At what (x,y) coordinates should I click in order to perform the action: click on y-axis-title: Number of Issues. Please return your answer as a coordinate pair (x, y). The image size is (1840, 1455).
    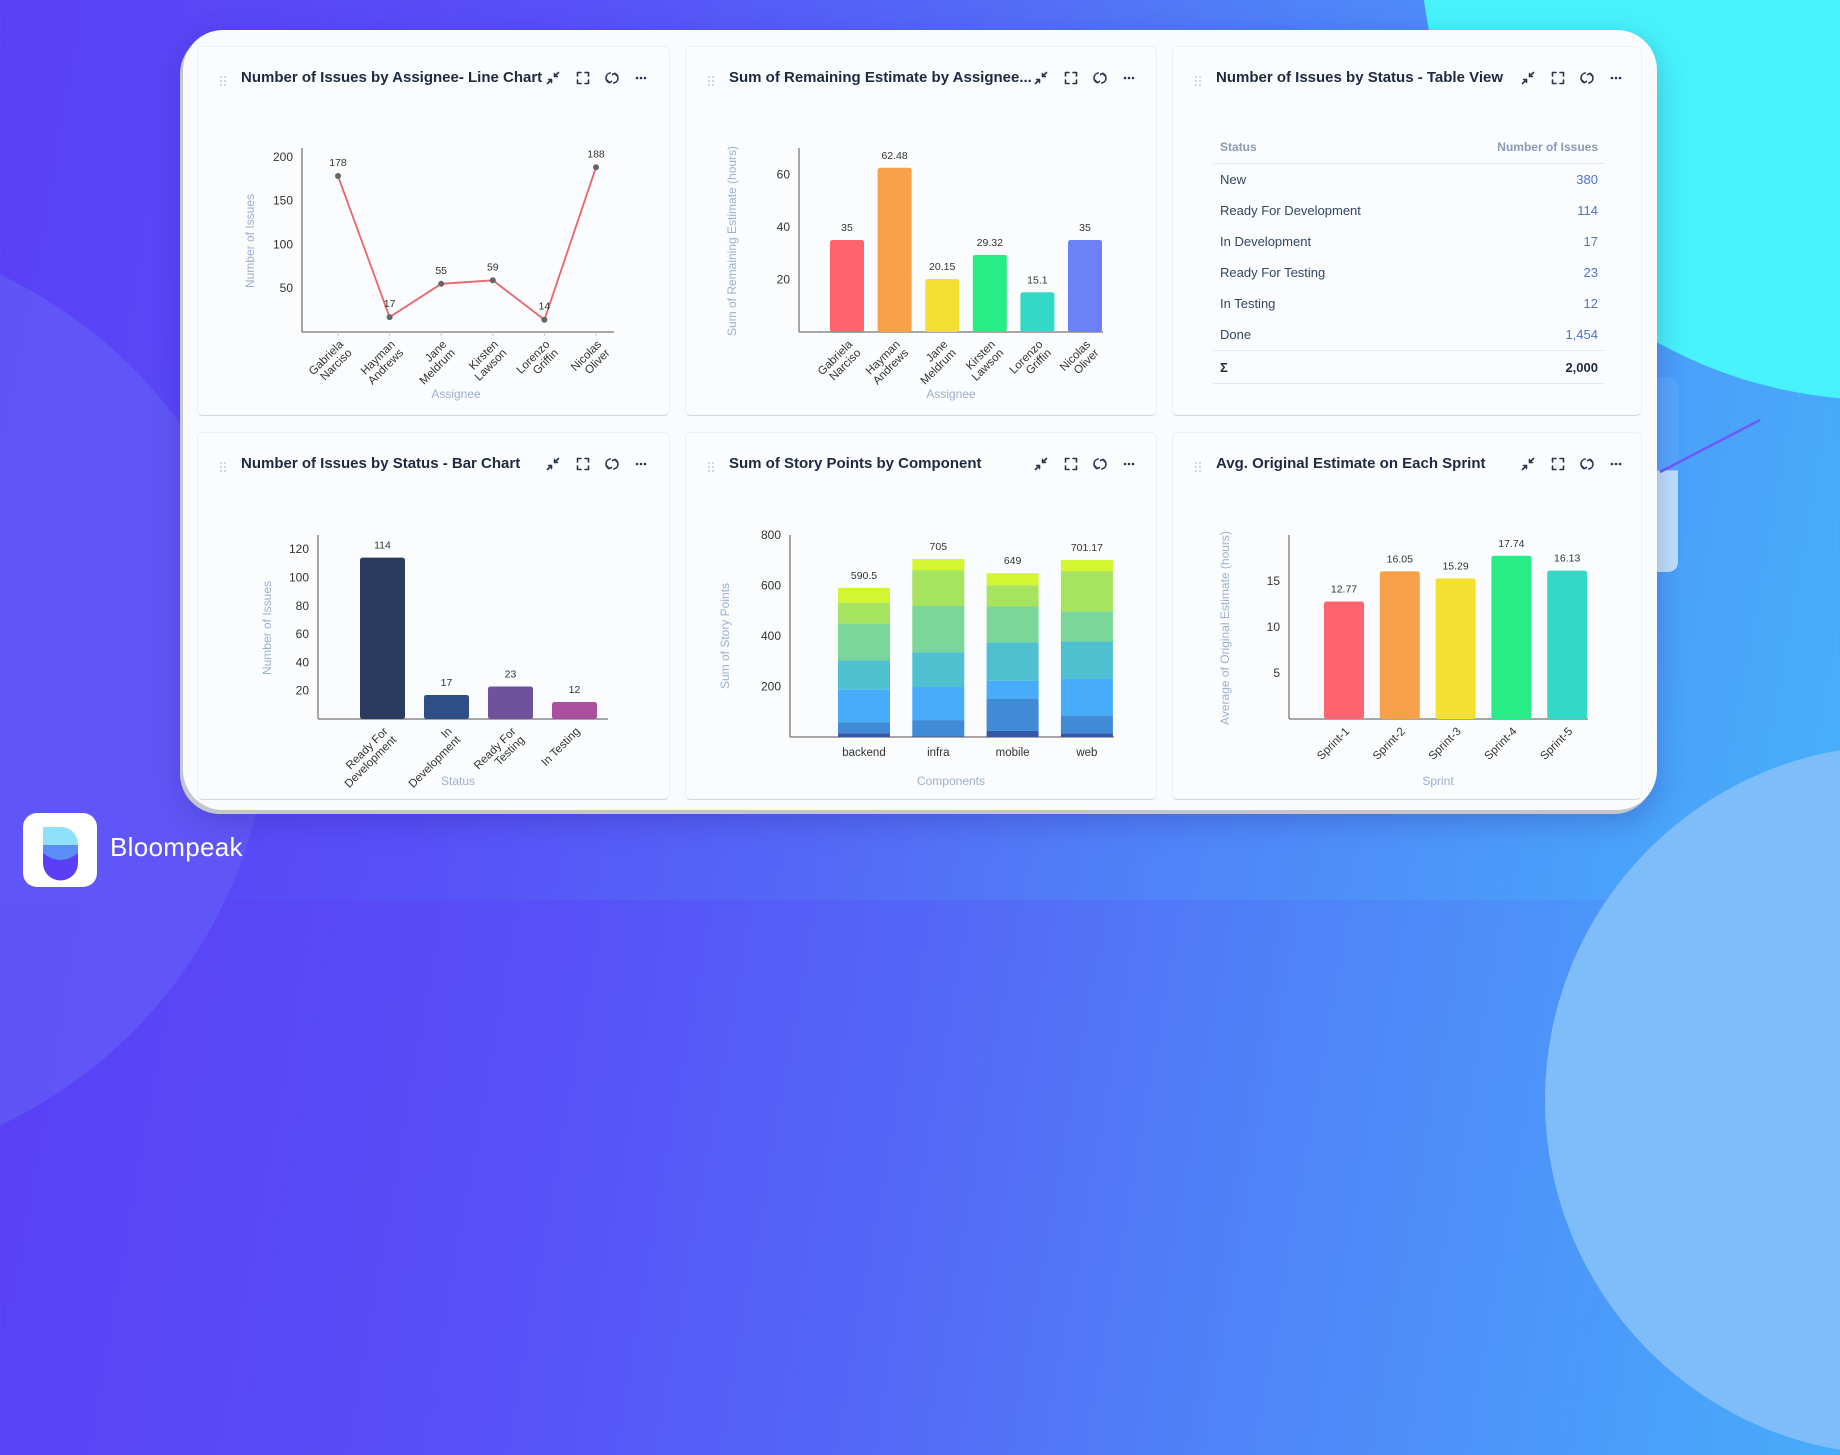
    Looking at the image, I should click on (267, 628).